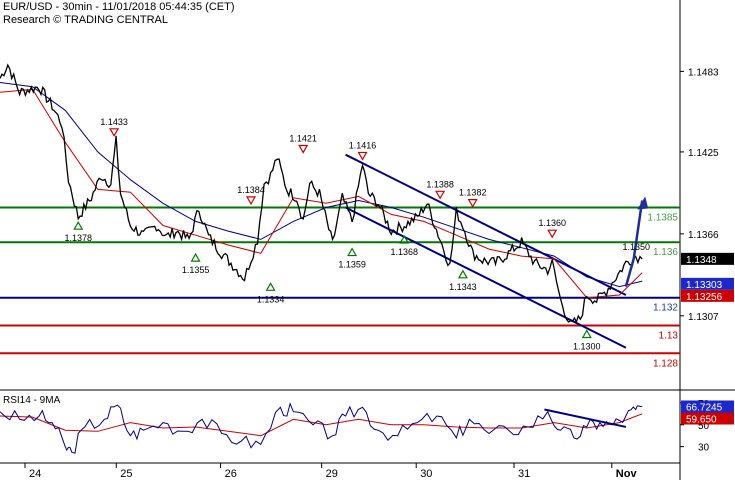 The height and width of the screenshot is (480, 735). I want to click on y-tick-label: 1.1483, so click(703, 72).